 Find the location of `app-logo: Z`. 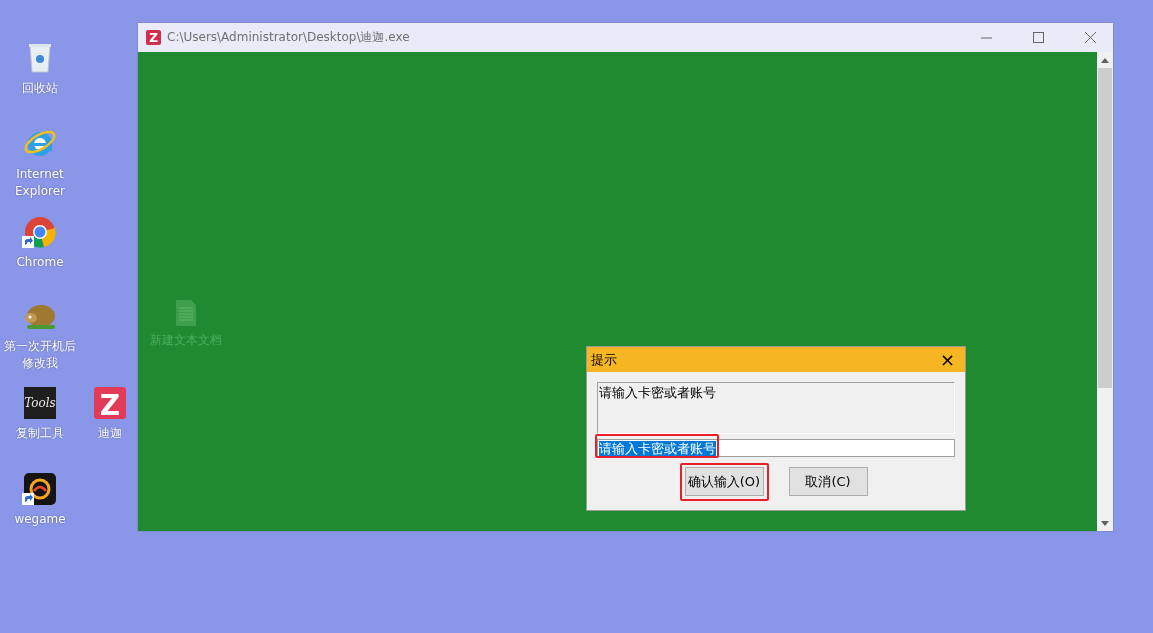

app-logo: Z is located at coordinates (153, 37).